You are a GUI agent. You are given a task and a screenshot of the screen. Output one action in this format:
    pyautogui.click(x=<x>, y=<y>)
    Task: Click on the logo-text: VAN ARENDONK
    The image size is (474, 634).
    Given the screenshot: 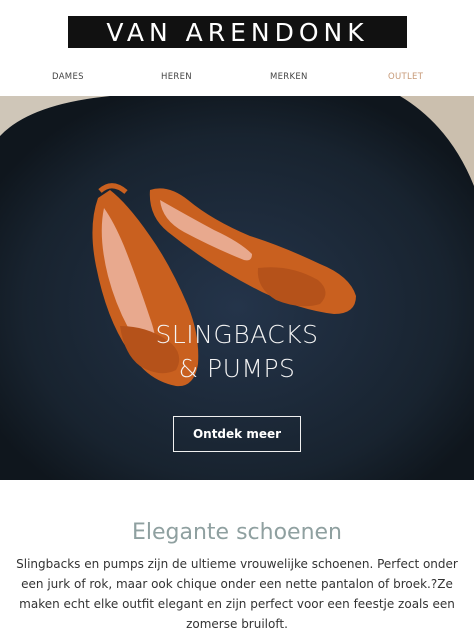 What is the action you would take?
    pyautogui.click(x=237, y=32)
    